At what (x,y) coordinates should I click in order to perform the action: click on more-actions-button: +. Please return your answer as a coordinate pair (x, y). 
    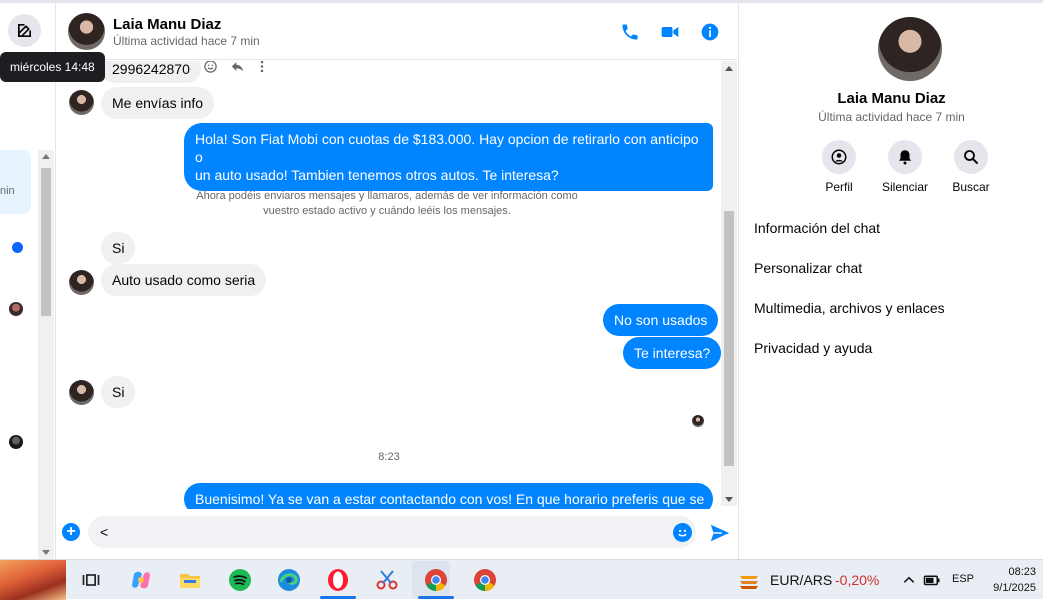
    Looking at the image, I should click on (71, 532).